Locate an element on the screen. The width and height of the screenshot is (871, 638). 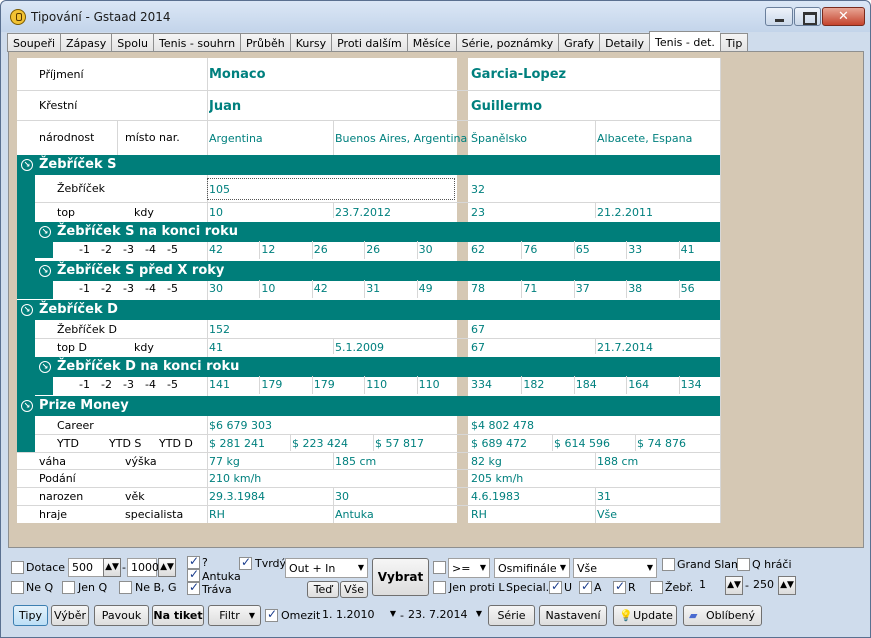
label-career: Career is located at coordinates (75, 425).